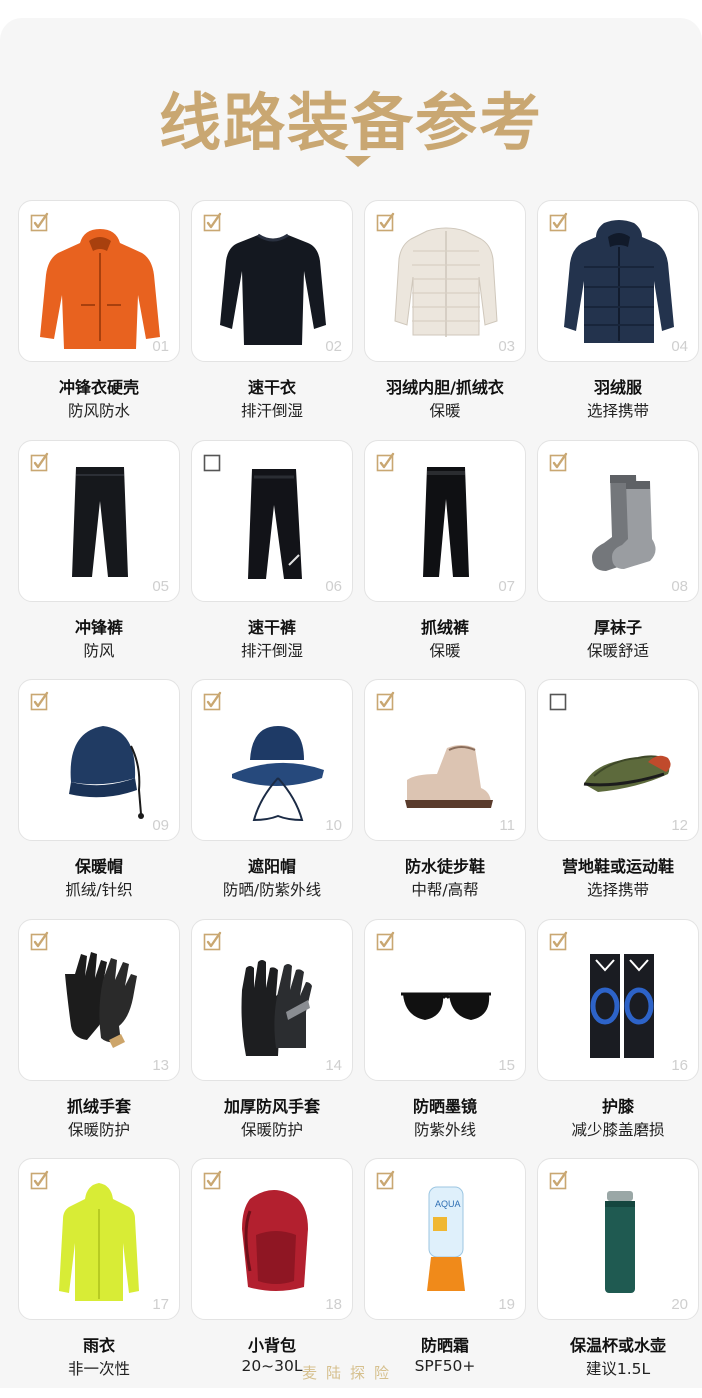  What do you see at coordinates (679, 586) in the screenshot?
I see `item-number: 08` at bounding box center [679, 586].